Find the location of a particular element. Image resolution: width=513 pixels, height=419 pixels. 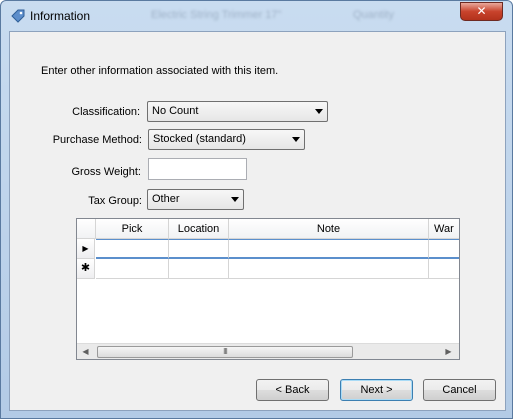

horizontal-scrollbar: ◀ III ▶ is located at coordinates (268, 351).